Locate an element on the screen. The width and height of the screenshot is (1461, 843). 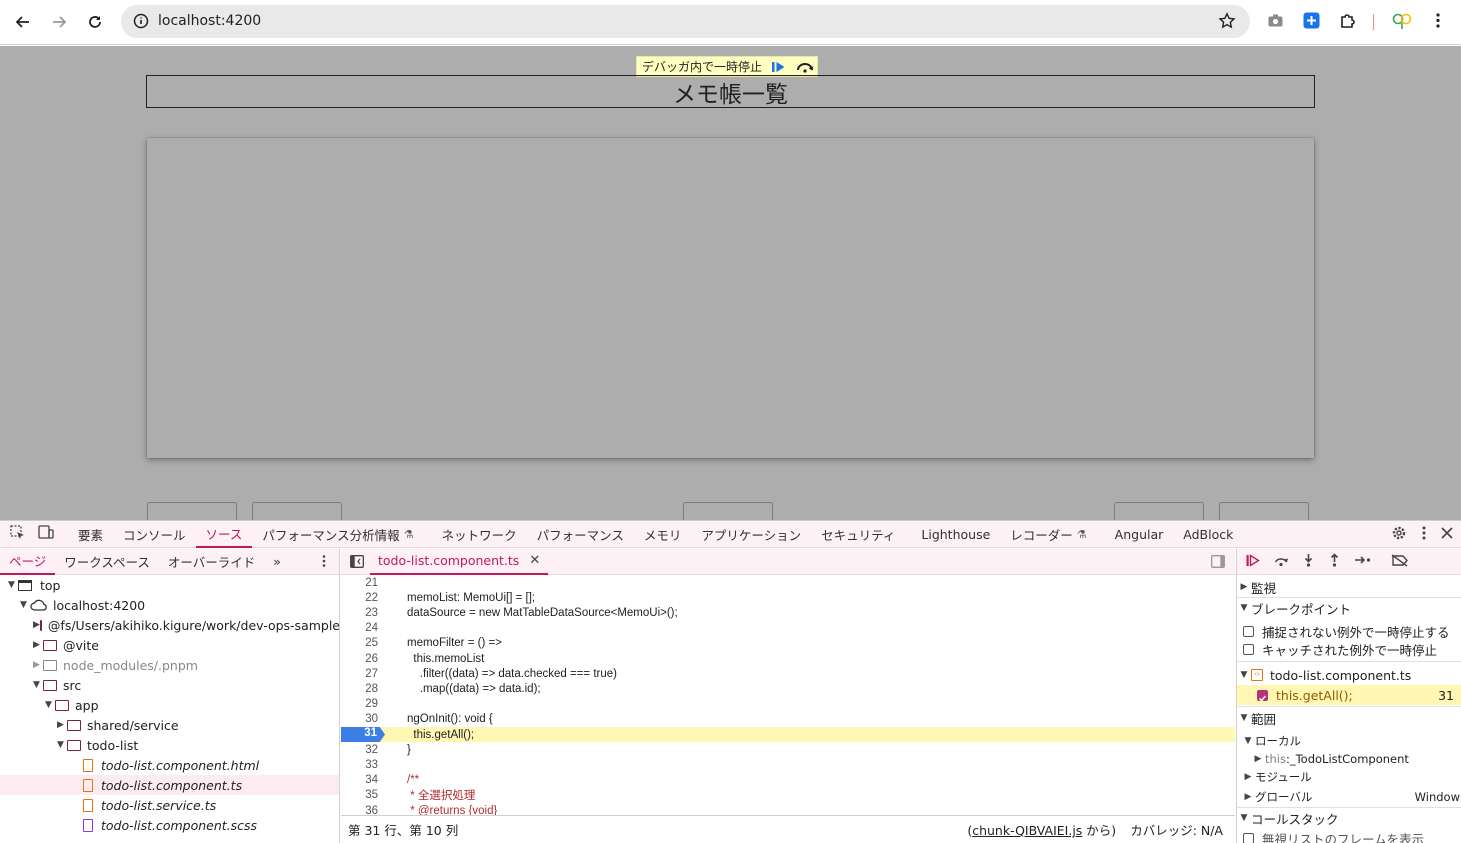
tab-sources: ソース is located at coordinates (224, 534).